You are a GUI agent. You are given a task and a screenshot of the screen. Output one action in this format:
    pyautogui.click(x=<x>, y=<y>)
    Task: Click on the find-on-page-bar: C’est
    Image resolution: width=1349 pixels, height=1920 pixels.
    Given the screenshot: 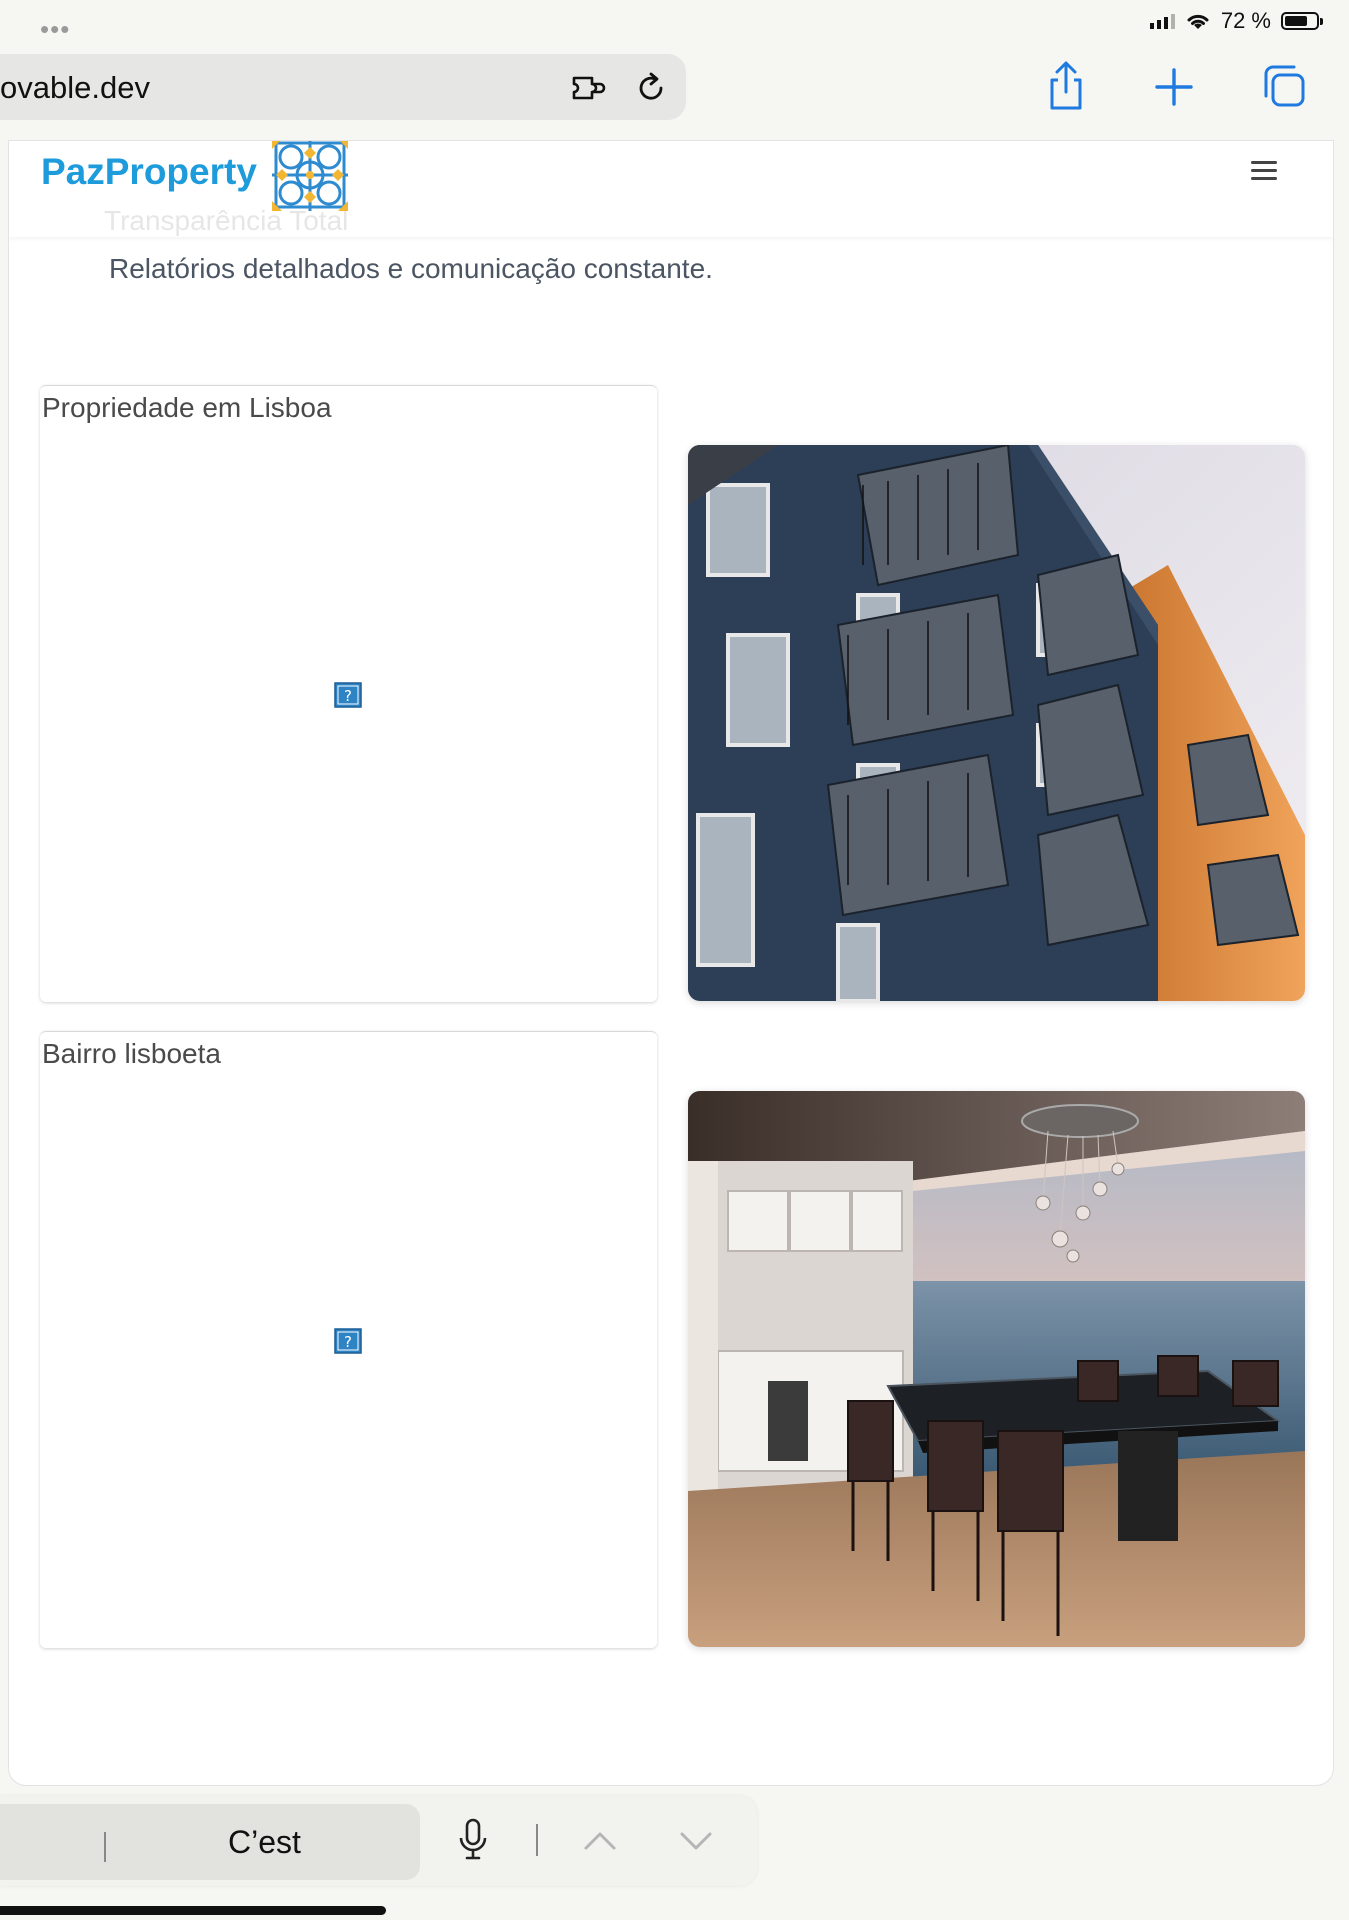 What is the action you would take?
    pyautogui.click(x=378, y=1841)
    